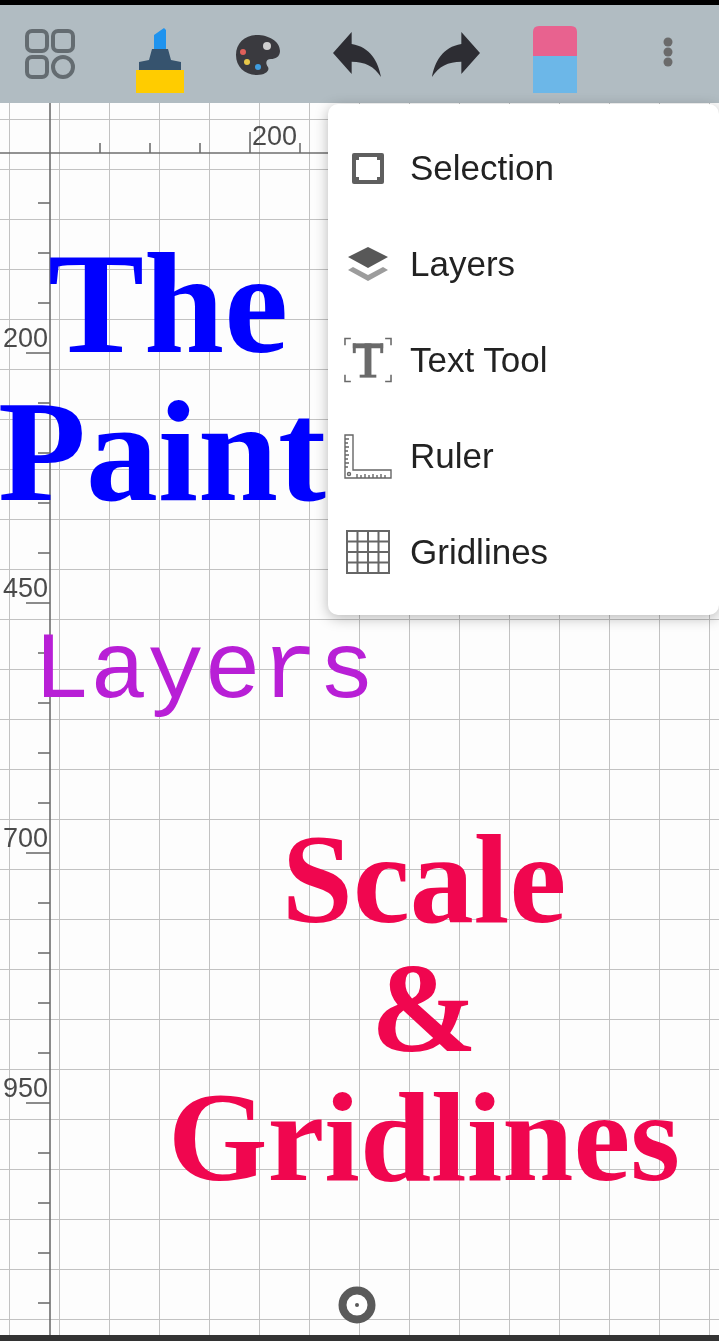 This screenshot has height=1341, width=719. Describe the element at coordinates (523, 456) in the screenshot. I see `menu-item: Ruler` at that location.